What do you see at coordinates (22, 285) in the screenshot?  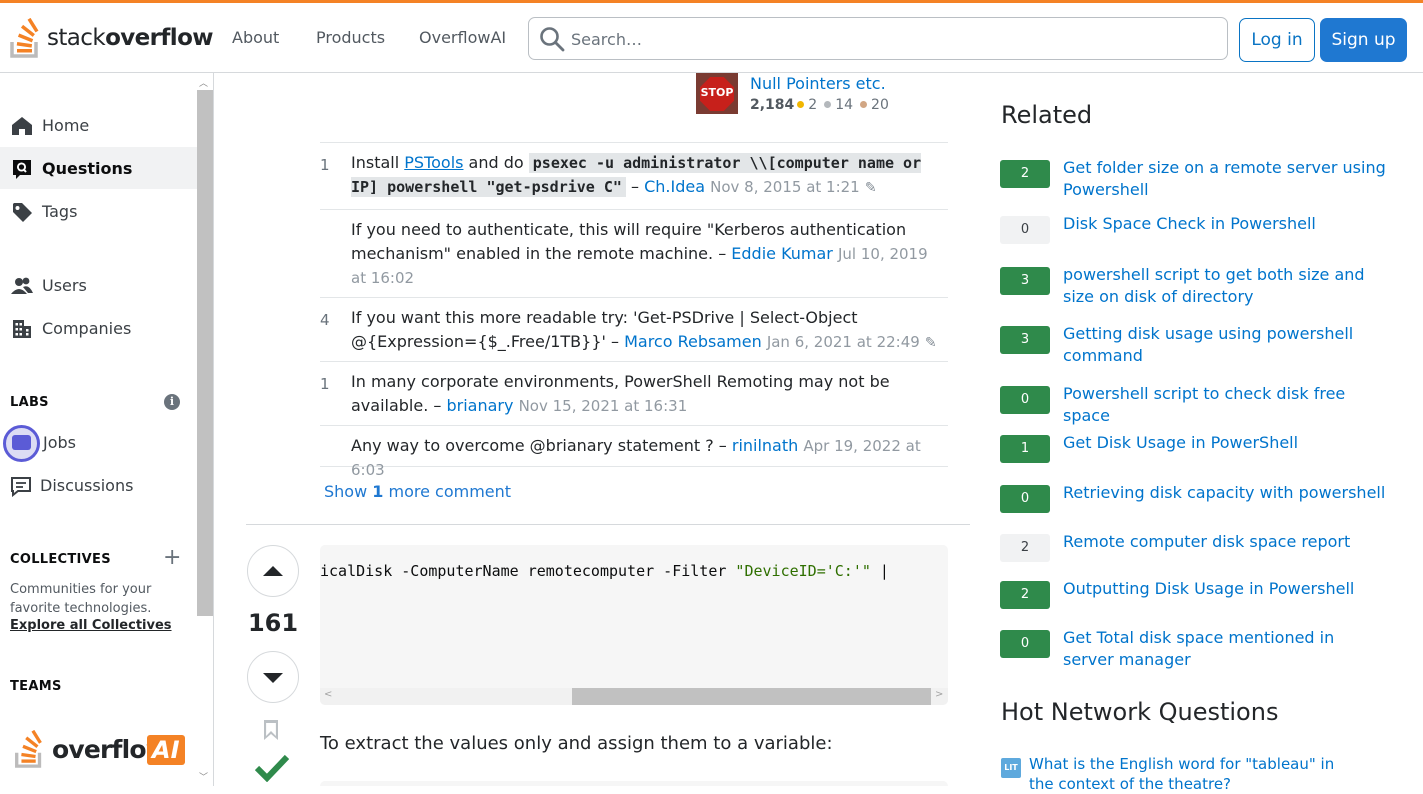 I see `users-icon` at bounding box center [22, 285].